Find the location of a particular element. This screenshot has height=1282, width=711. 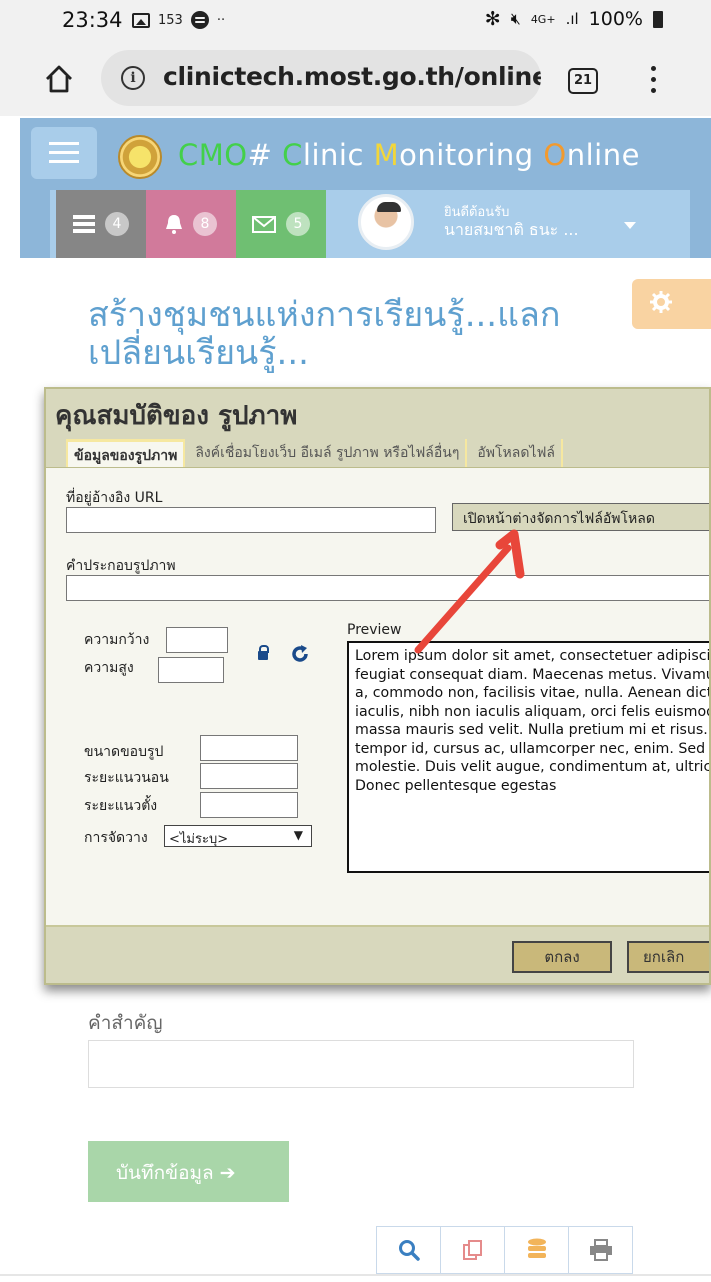

status-right-icons: ✻ 🔇︎ 4G+ .ıl 100% is located at coordinates (574, 19).